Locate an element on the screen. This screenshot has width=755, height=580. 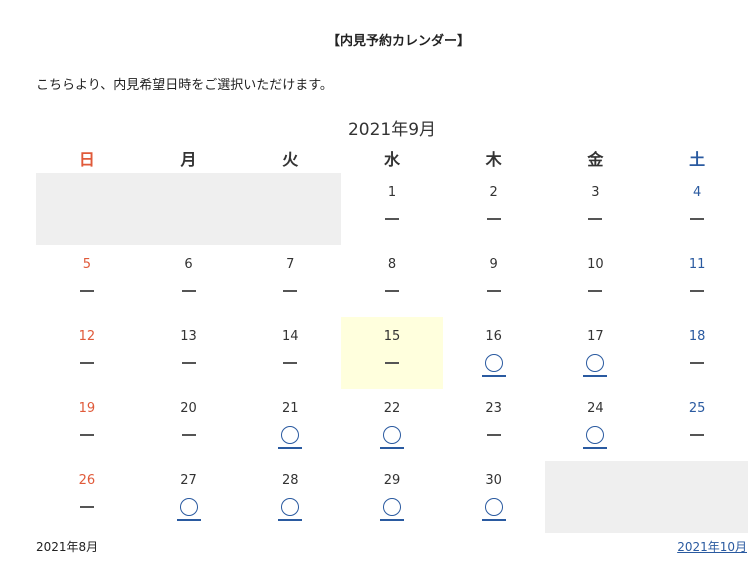
day-cell-13: 13 is located at coordinates (189, 353).